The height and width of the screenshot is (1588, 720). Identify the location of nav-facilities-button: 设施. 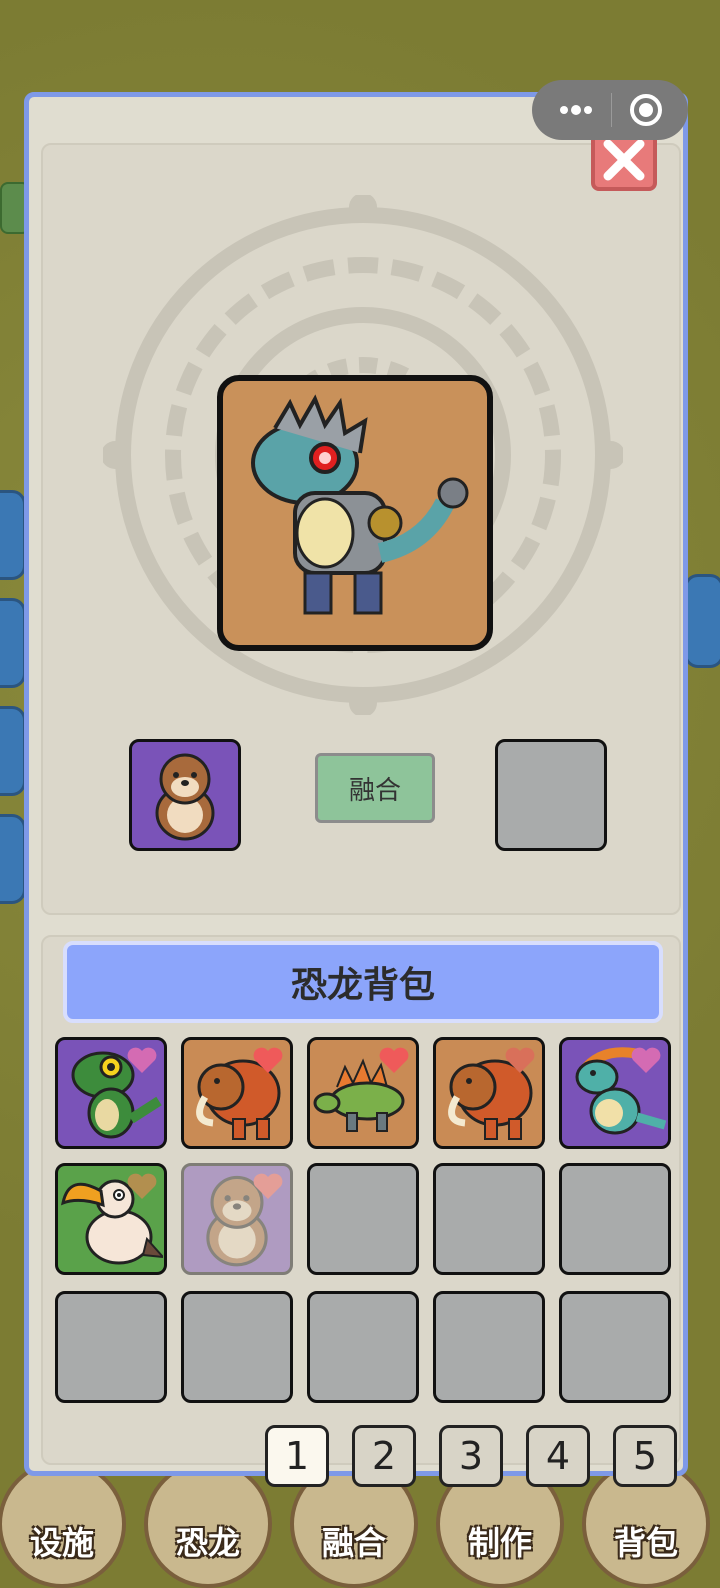
(63, 1524).